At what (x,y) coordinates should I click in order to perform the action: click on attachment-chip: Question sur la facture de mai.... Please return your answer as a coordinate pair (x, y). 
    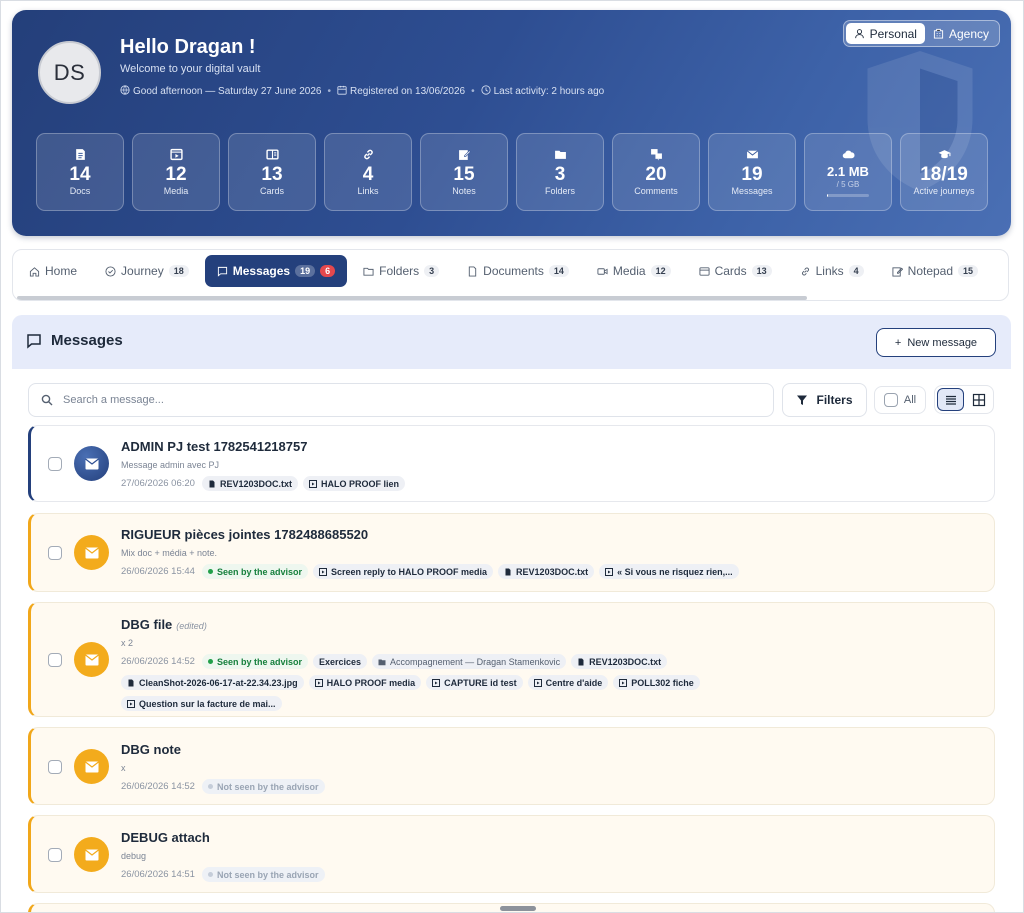
    Looking at the image, I should click on (201, 703).